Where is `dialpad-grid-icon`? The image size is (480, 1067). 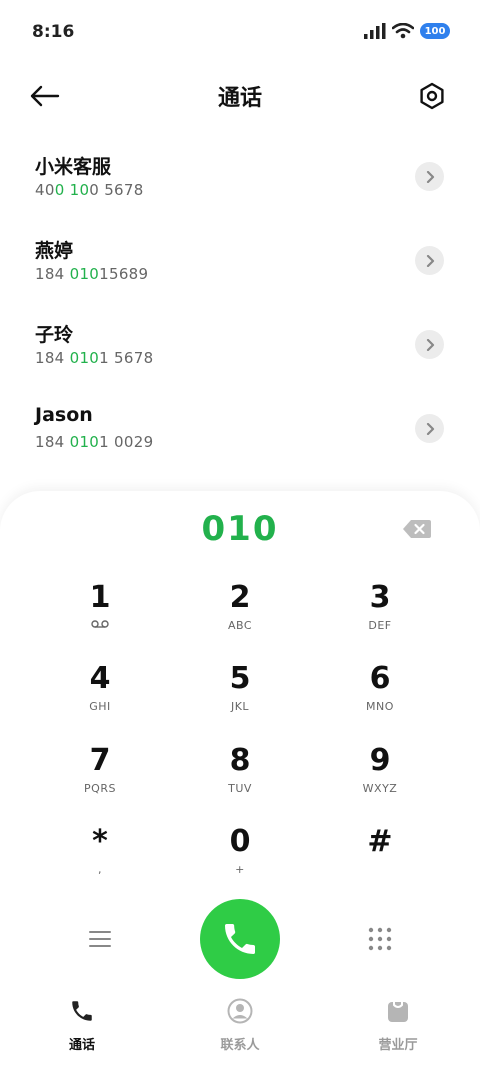 dialpad-grid-icon is located at coordinates (380, 939).